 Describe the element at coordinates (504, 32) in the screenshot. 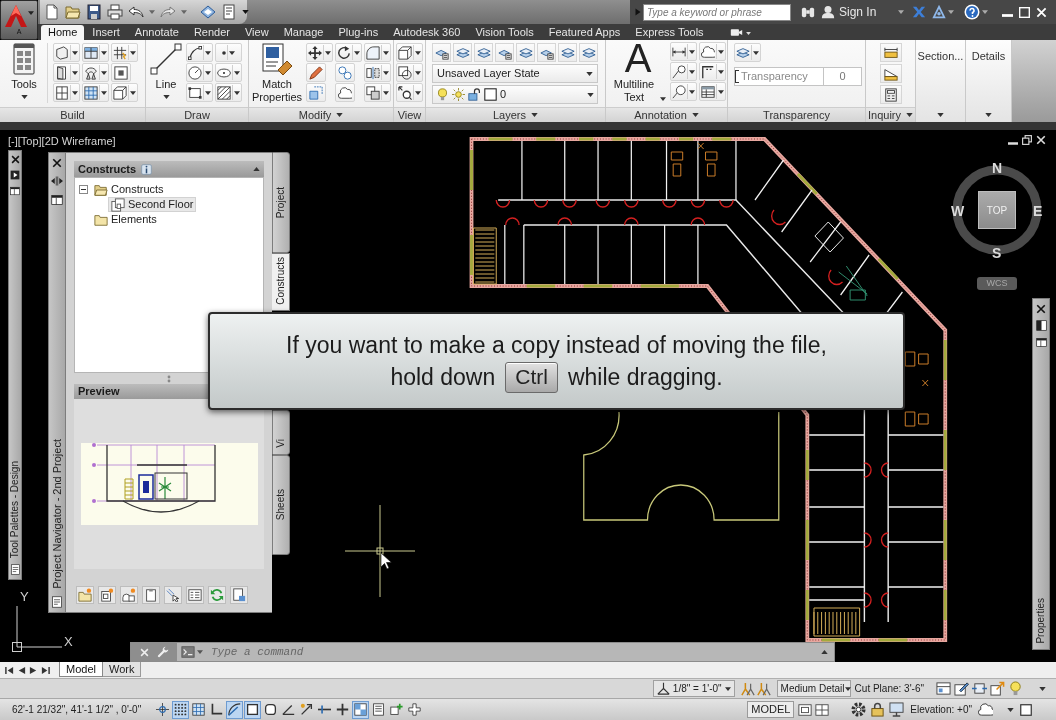

I see `ribbon-tab: Vision Tools` at that location.